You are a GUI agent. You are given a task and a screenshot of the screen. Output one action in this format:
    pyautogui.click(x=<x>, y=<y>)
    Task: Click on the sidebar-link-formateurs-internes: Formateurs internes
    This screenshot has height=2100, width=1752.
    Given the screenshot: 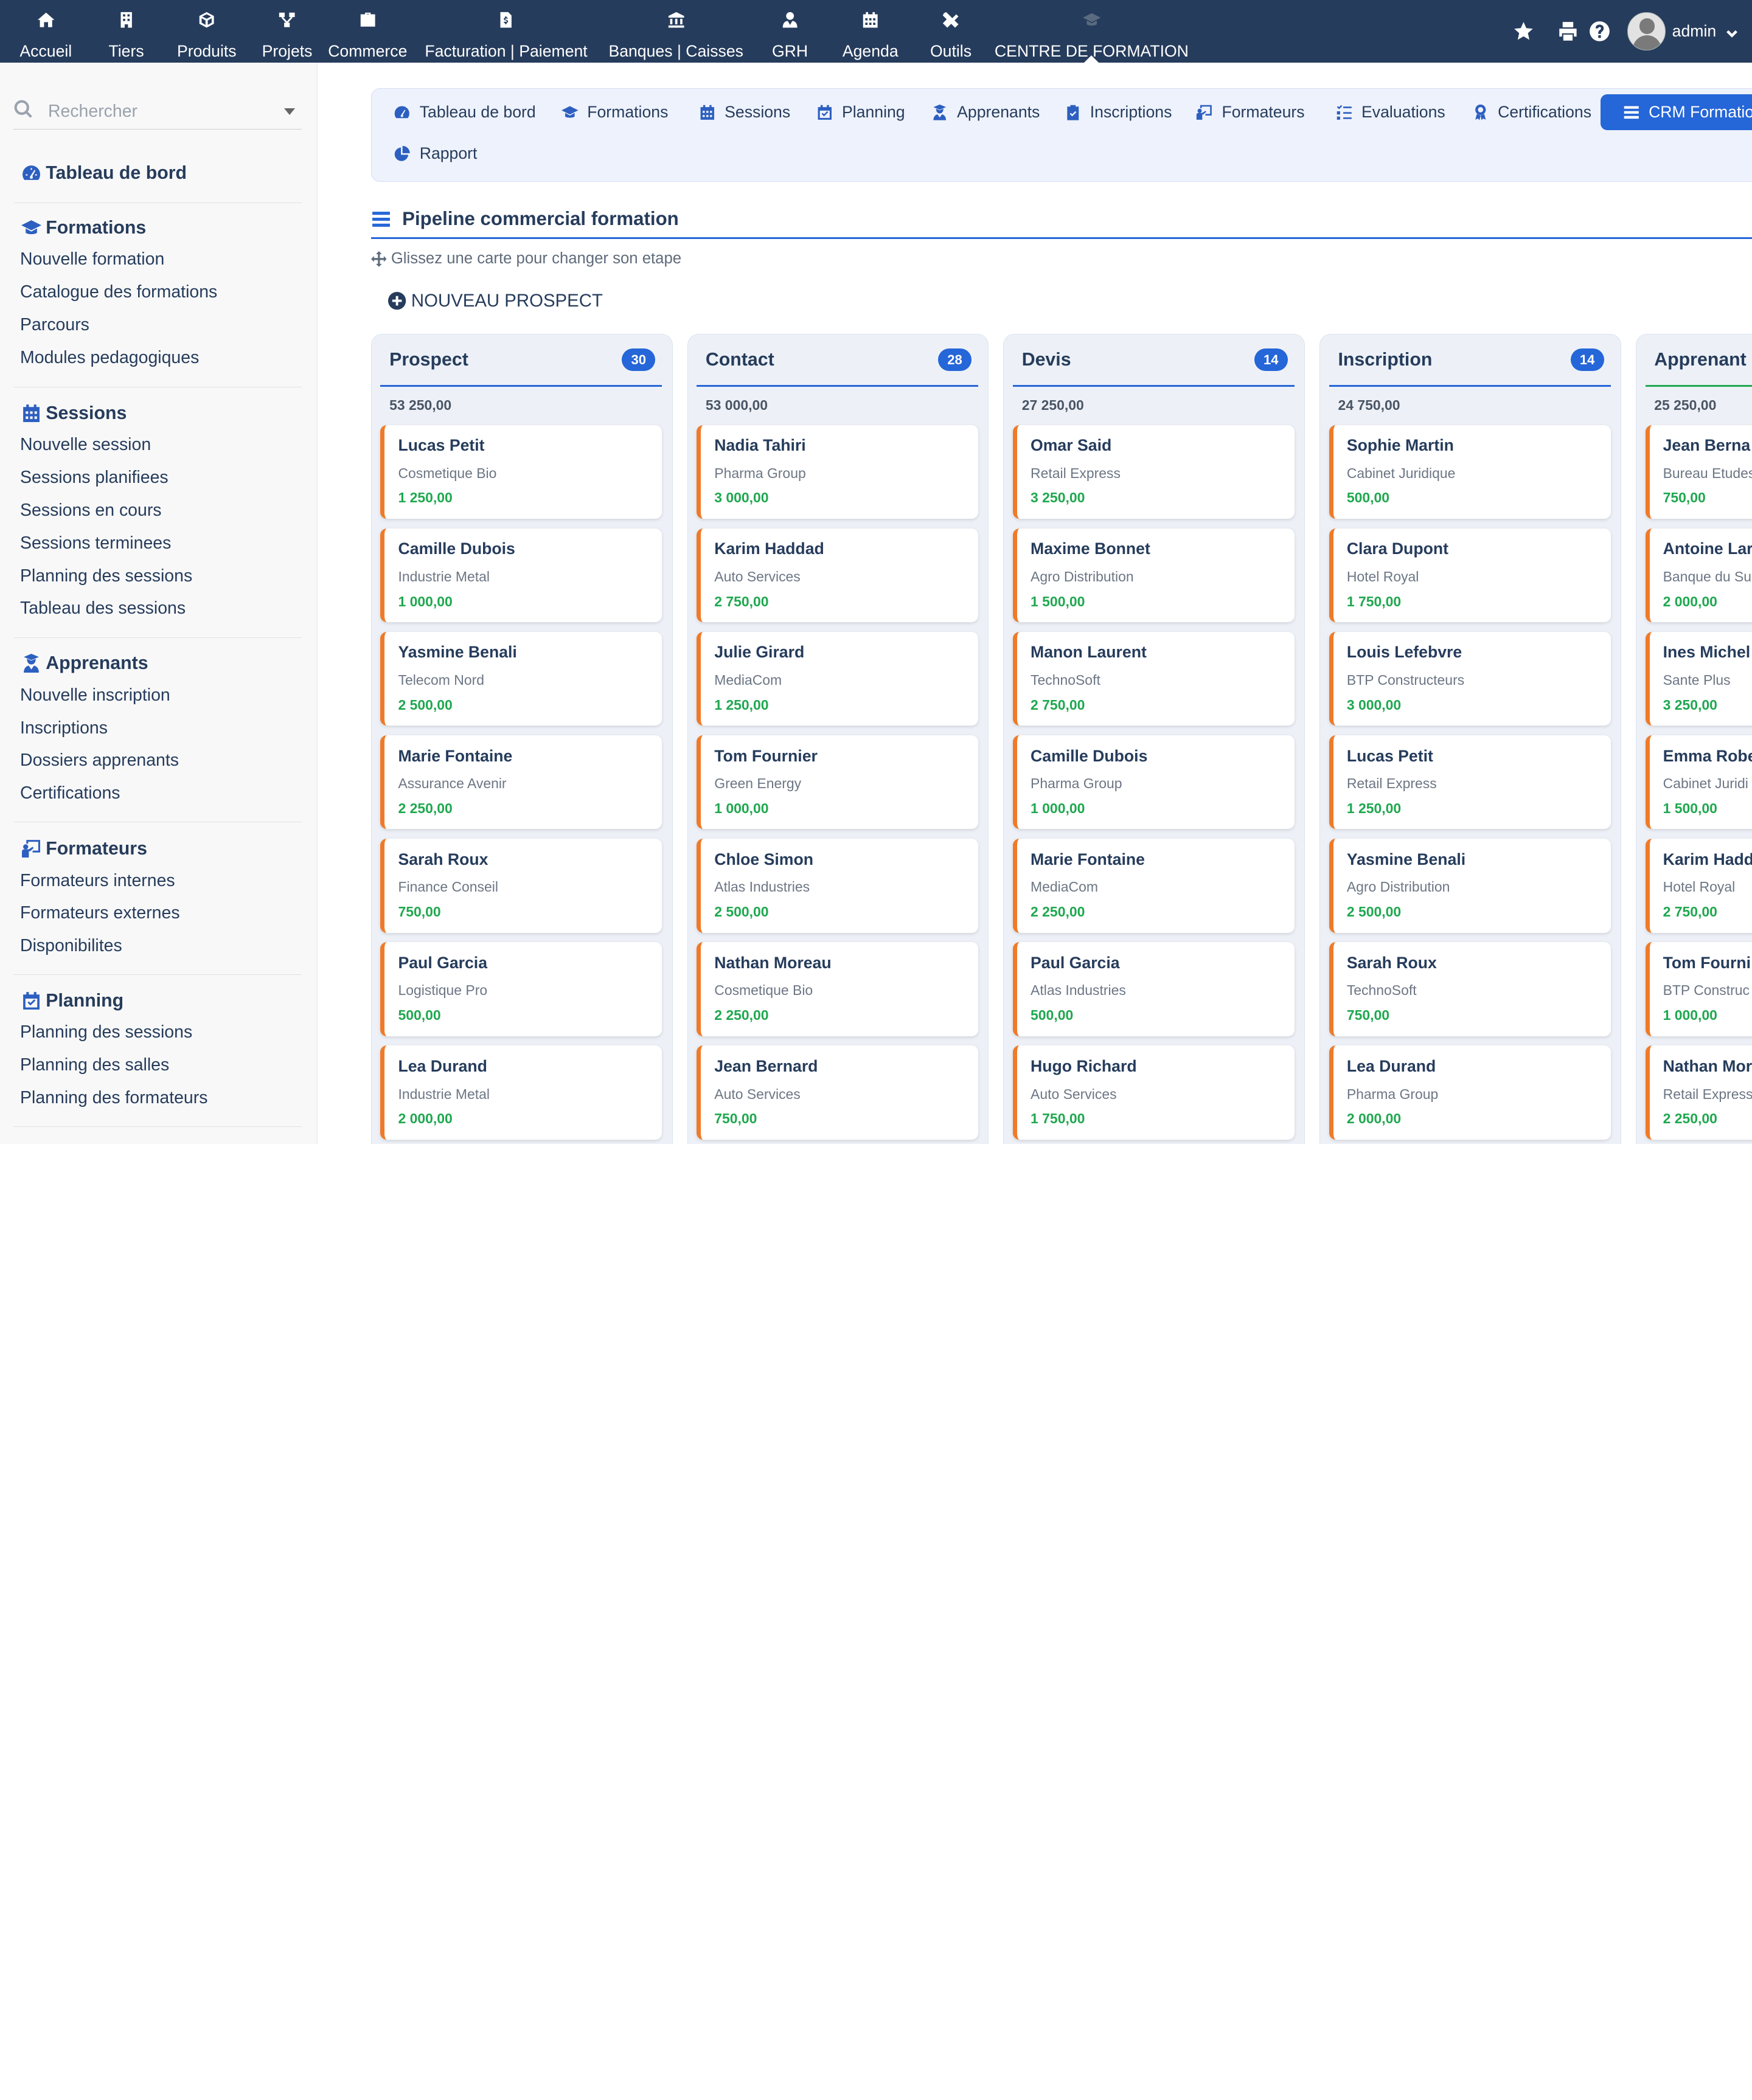 What is the action you would take?
    pyautogui.click(x=157, y=881)
    